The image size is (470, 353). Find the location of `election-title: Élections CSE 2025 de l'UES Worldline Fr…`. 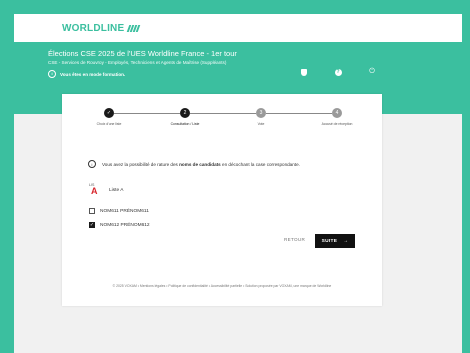

election-title: Élections CSE 2025 de l'UES Worldline Fr… is located at coordinates (142, 53).